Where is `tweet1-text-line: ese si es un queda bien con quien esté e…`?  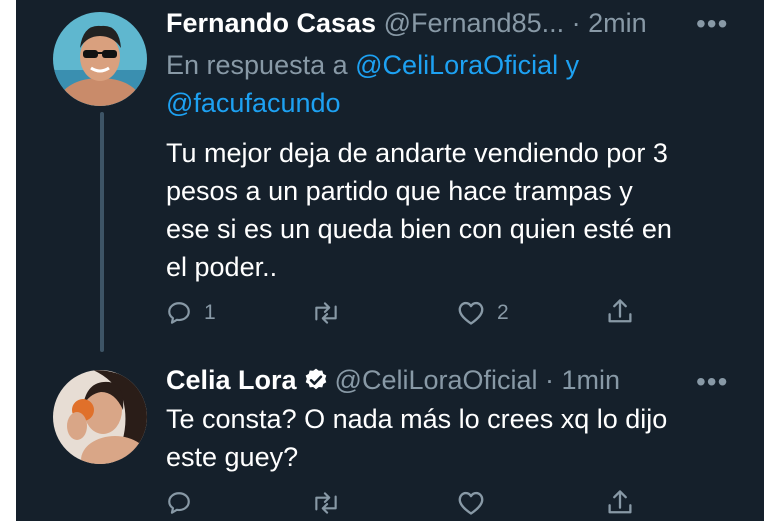 tweet1-text-line: ese si es un queda bien con quien esté e… is located at coordinates (419, 229).